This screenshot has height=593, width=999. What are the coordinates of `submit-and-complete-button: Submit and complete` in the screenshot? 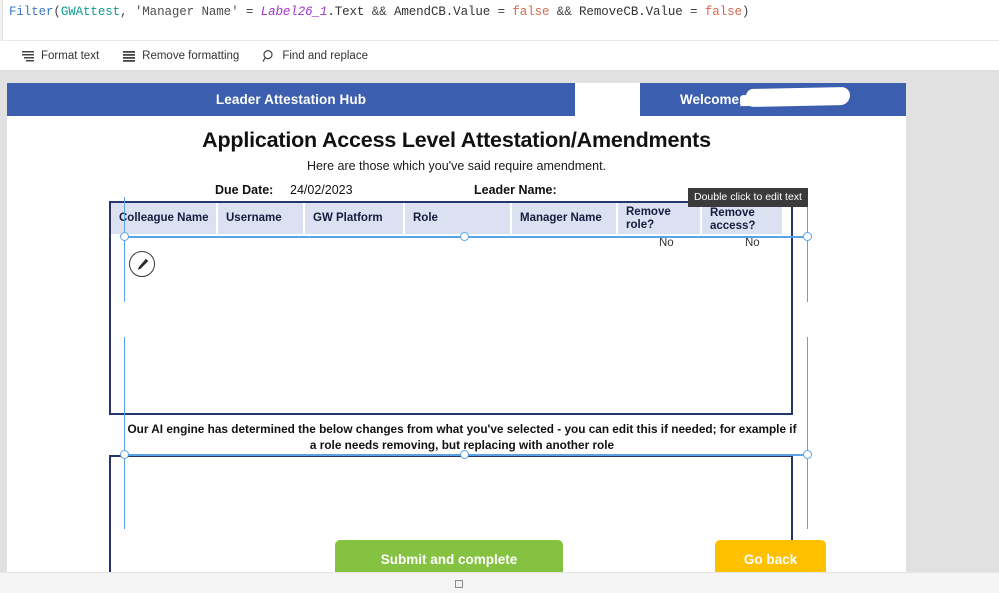 It's located at (449, 556).